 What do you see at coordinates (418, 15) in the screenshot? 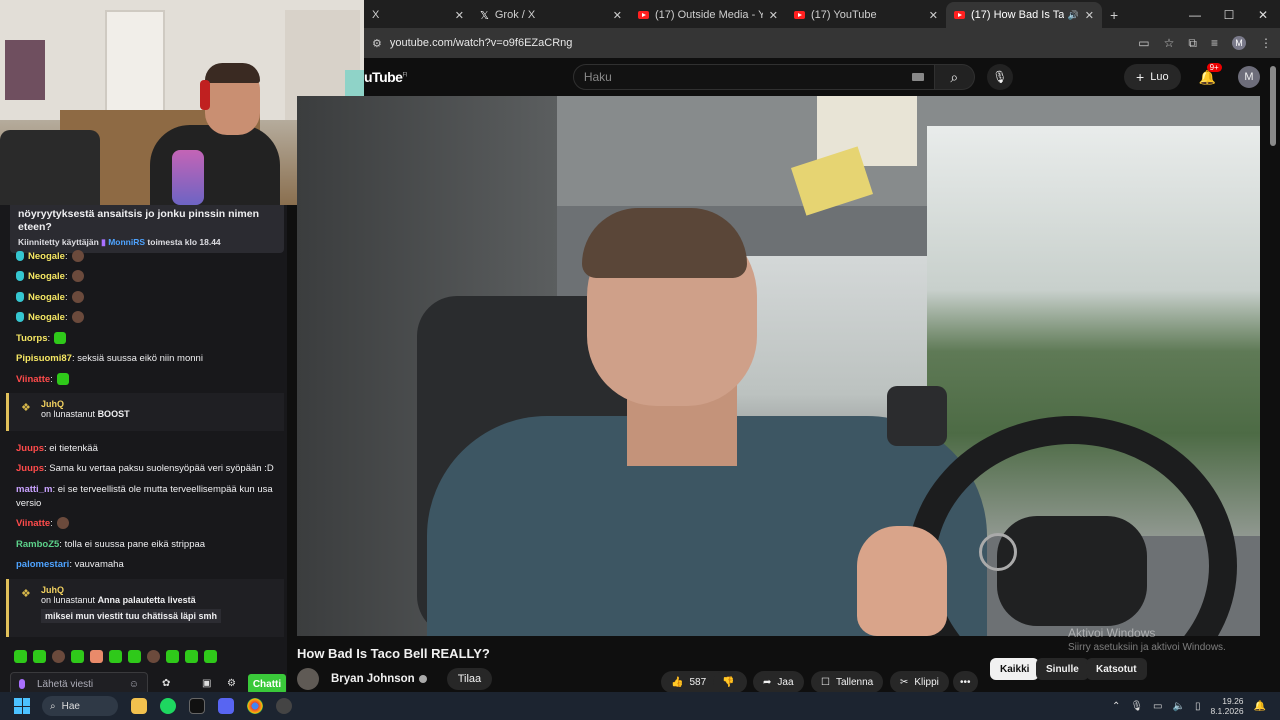
I see `tab-x: X ✕` at bounding box center [418, 15].